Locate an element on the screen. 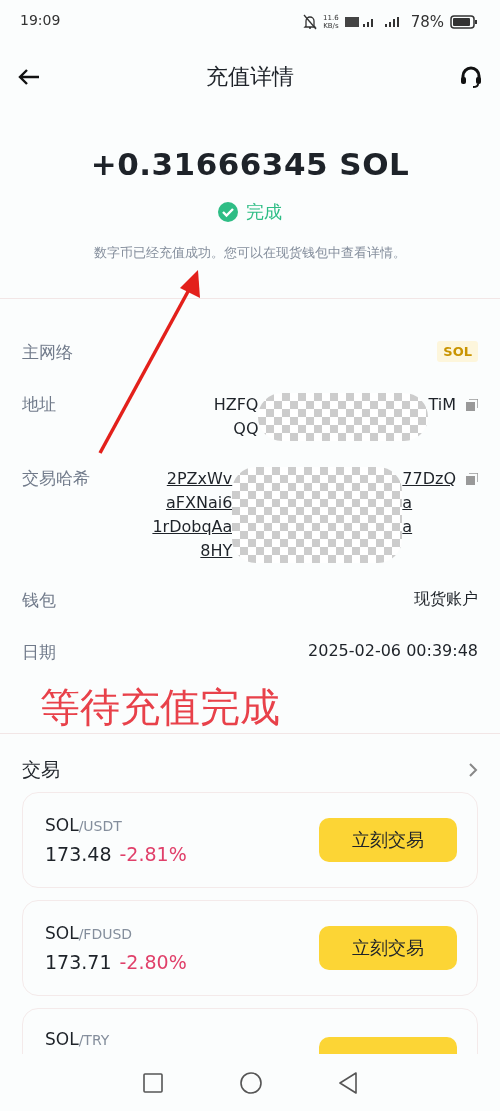  hash-link: 77DzQ is located at coordinates (429, 479).